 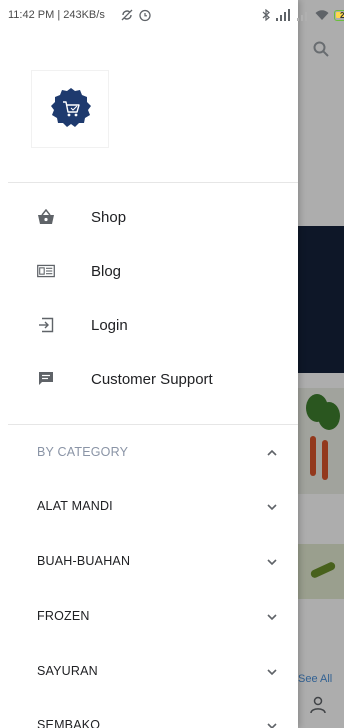 I want to click on category-label: ALAT MANDI, so click(x=75, y=506).